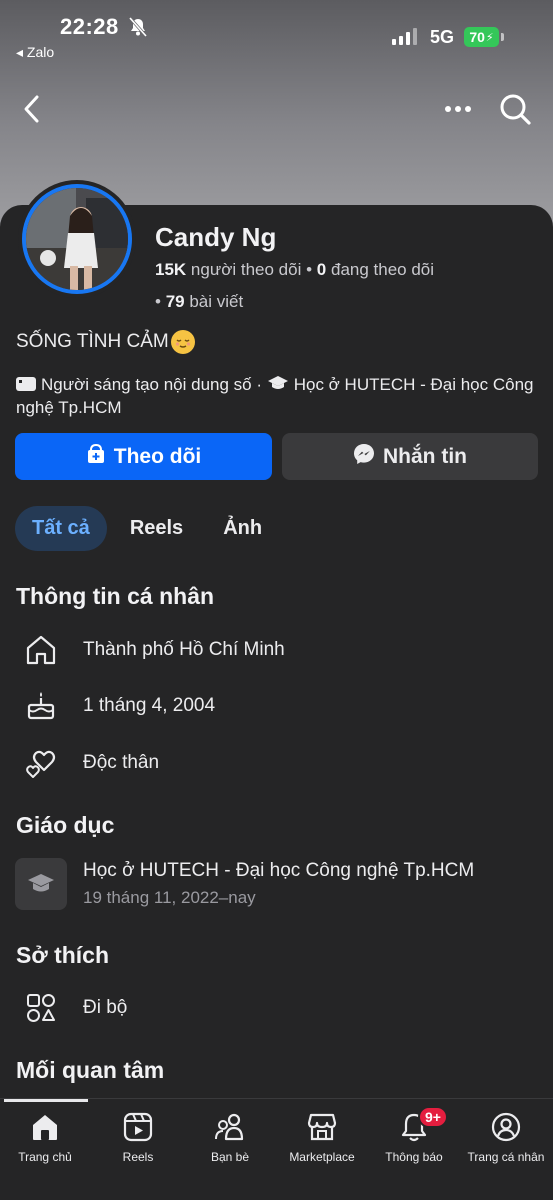  What do you see at coordinates (230, 1127) in the screenshot?
I see `friends-icon` at bounding box center [230, 1127].